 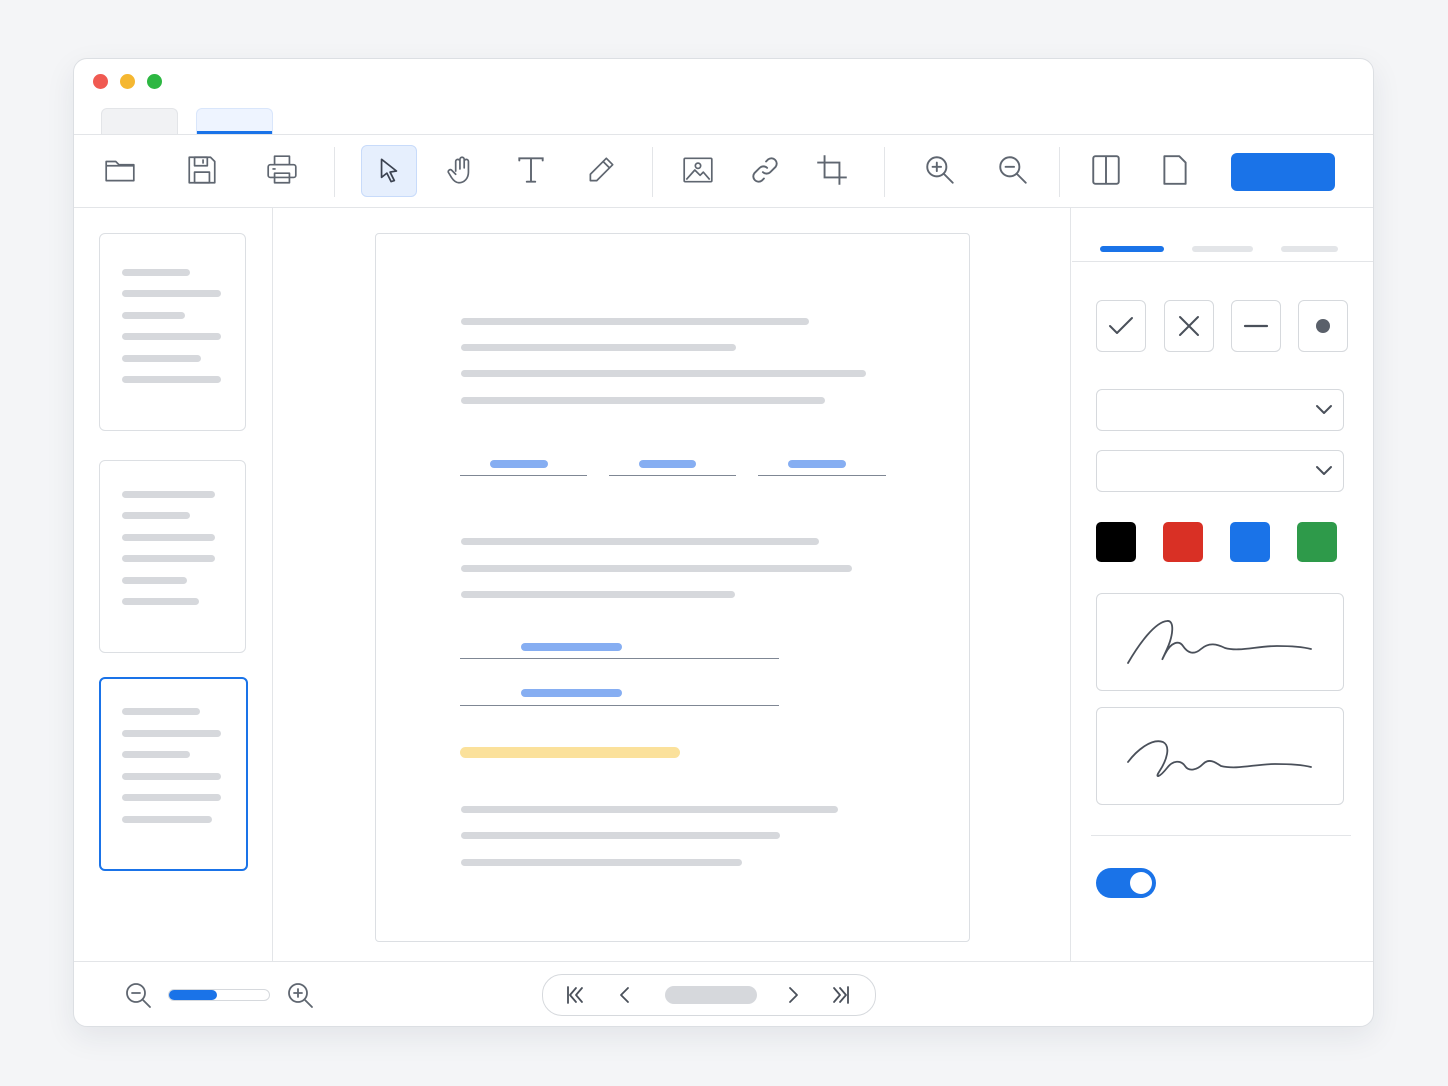 I want to click on print-button, so click(x=282, y=170).